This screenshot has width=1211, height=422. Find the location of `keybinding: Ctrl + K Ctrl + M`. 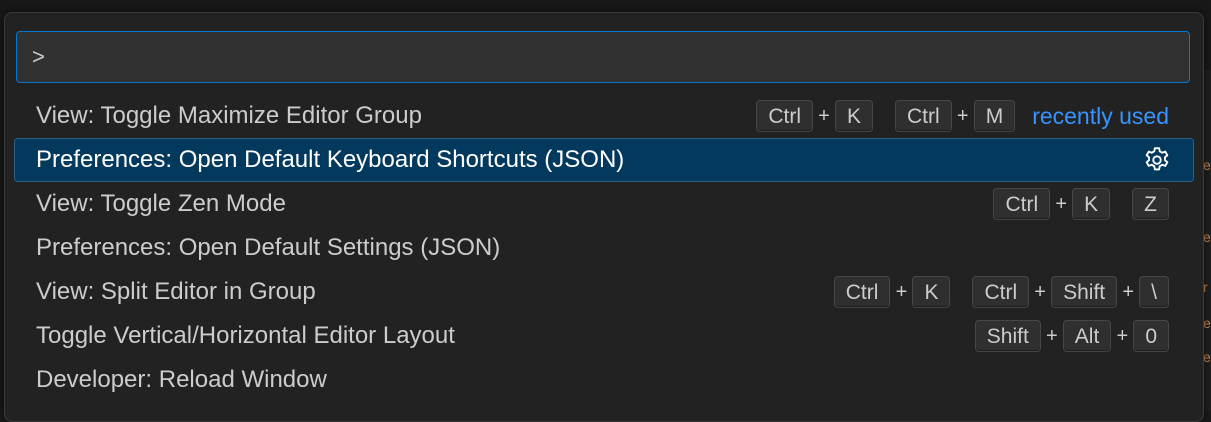

keybinding: Ctrl + K Ctrl + M is located at coordinates (886, 116).